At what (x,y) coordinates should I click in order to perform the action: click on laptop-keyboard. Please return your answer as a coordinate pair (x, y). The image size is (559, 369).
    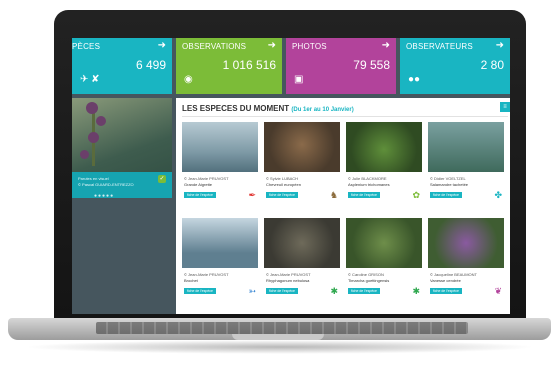
    Looking at the image, I should click on (282, 328).